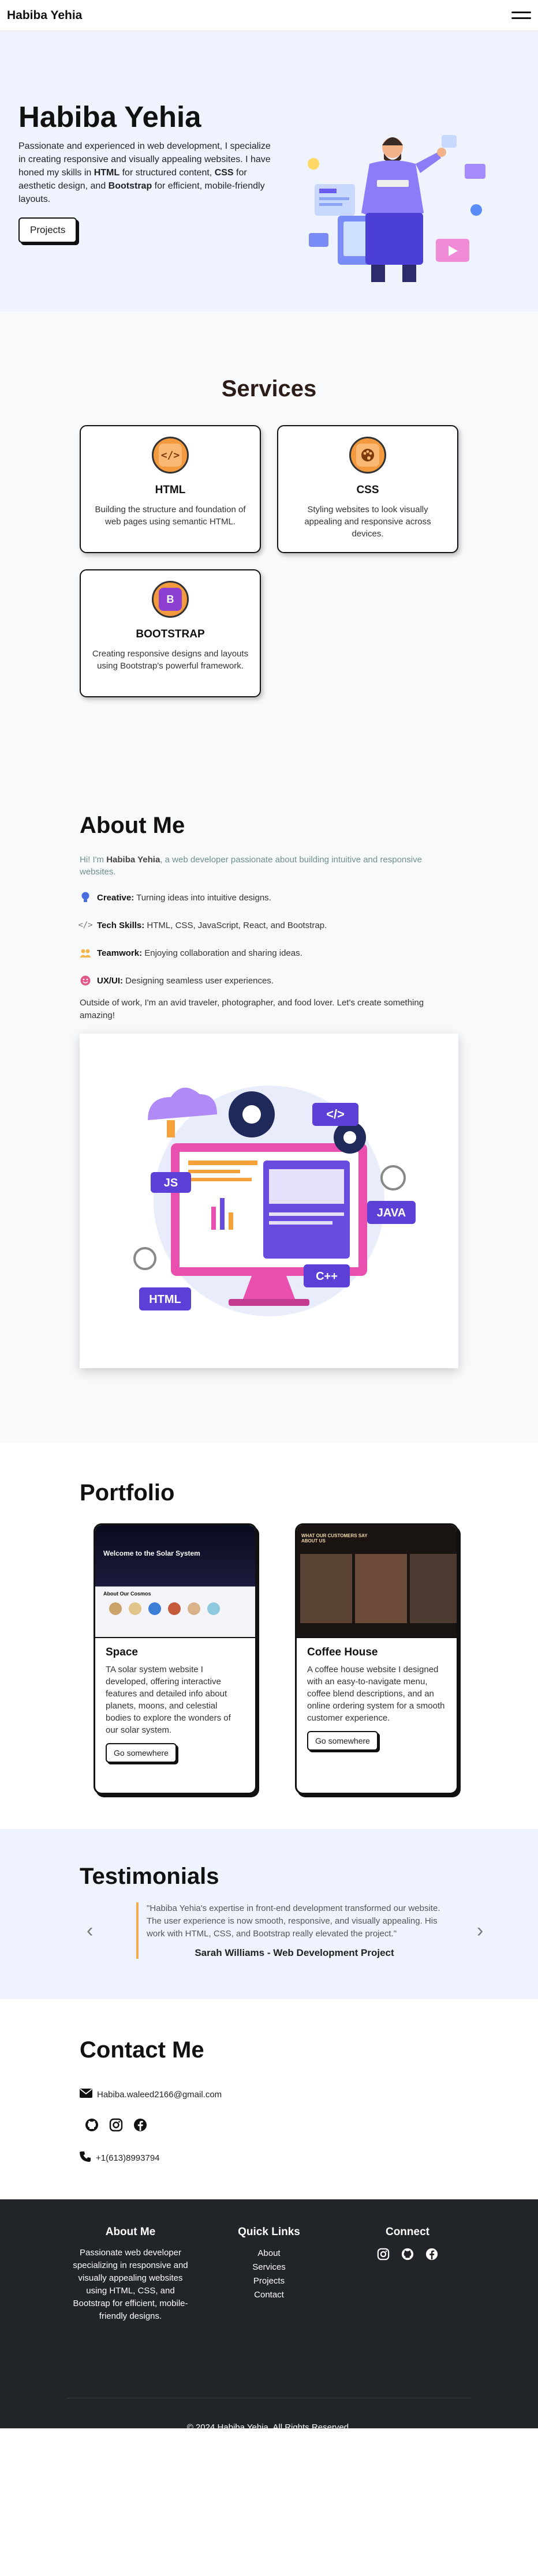 This screenshot has height=2576, width=538. What do you see at coordinates (142, 2050) in the screenshot?
I see `contact-title: Contact Me` at bounding box center [142, 2050].